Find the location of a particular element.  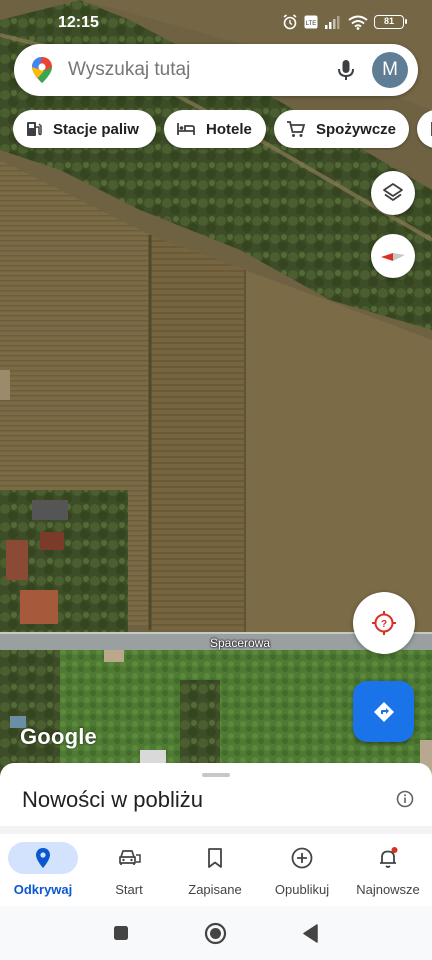

compass-button is located at coordinates (393, 256).